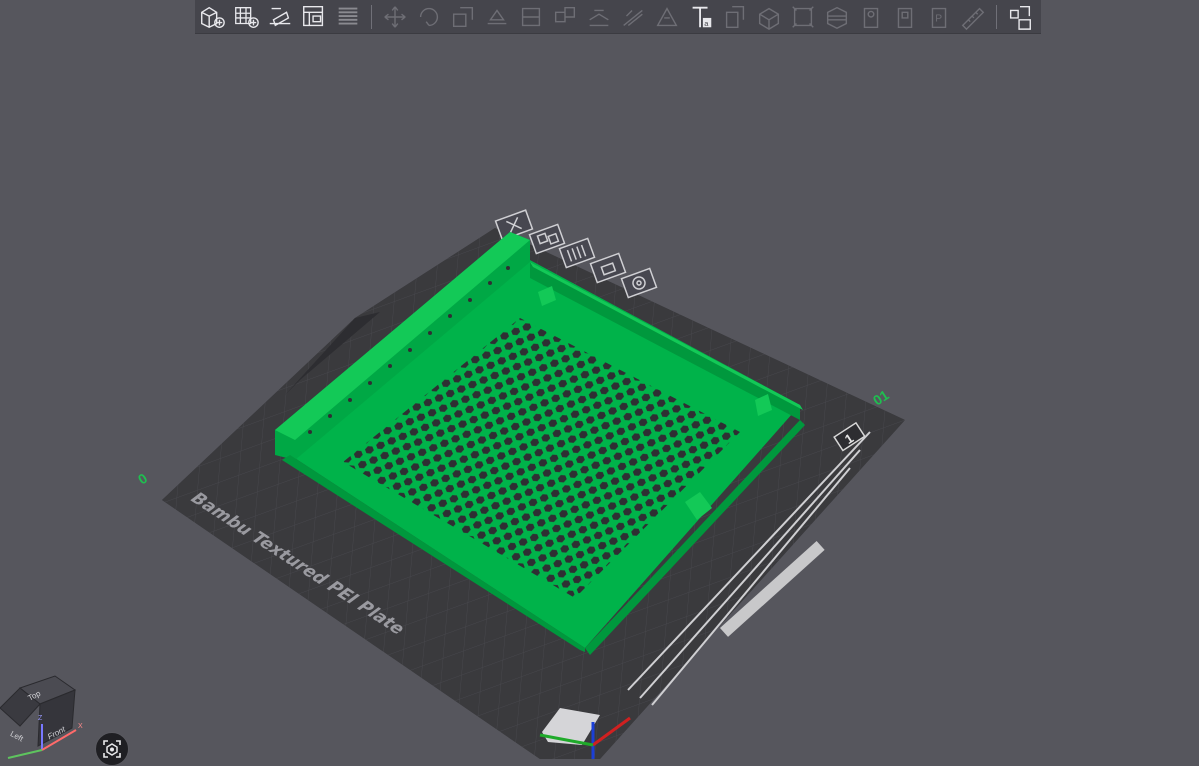  Describe the element at coordinates (50, 713) in the screenshot. I see `view-cube: Top Left Front Z X` at that location.